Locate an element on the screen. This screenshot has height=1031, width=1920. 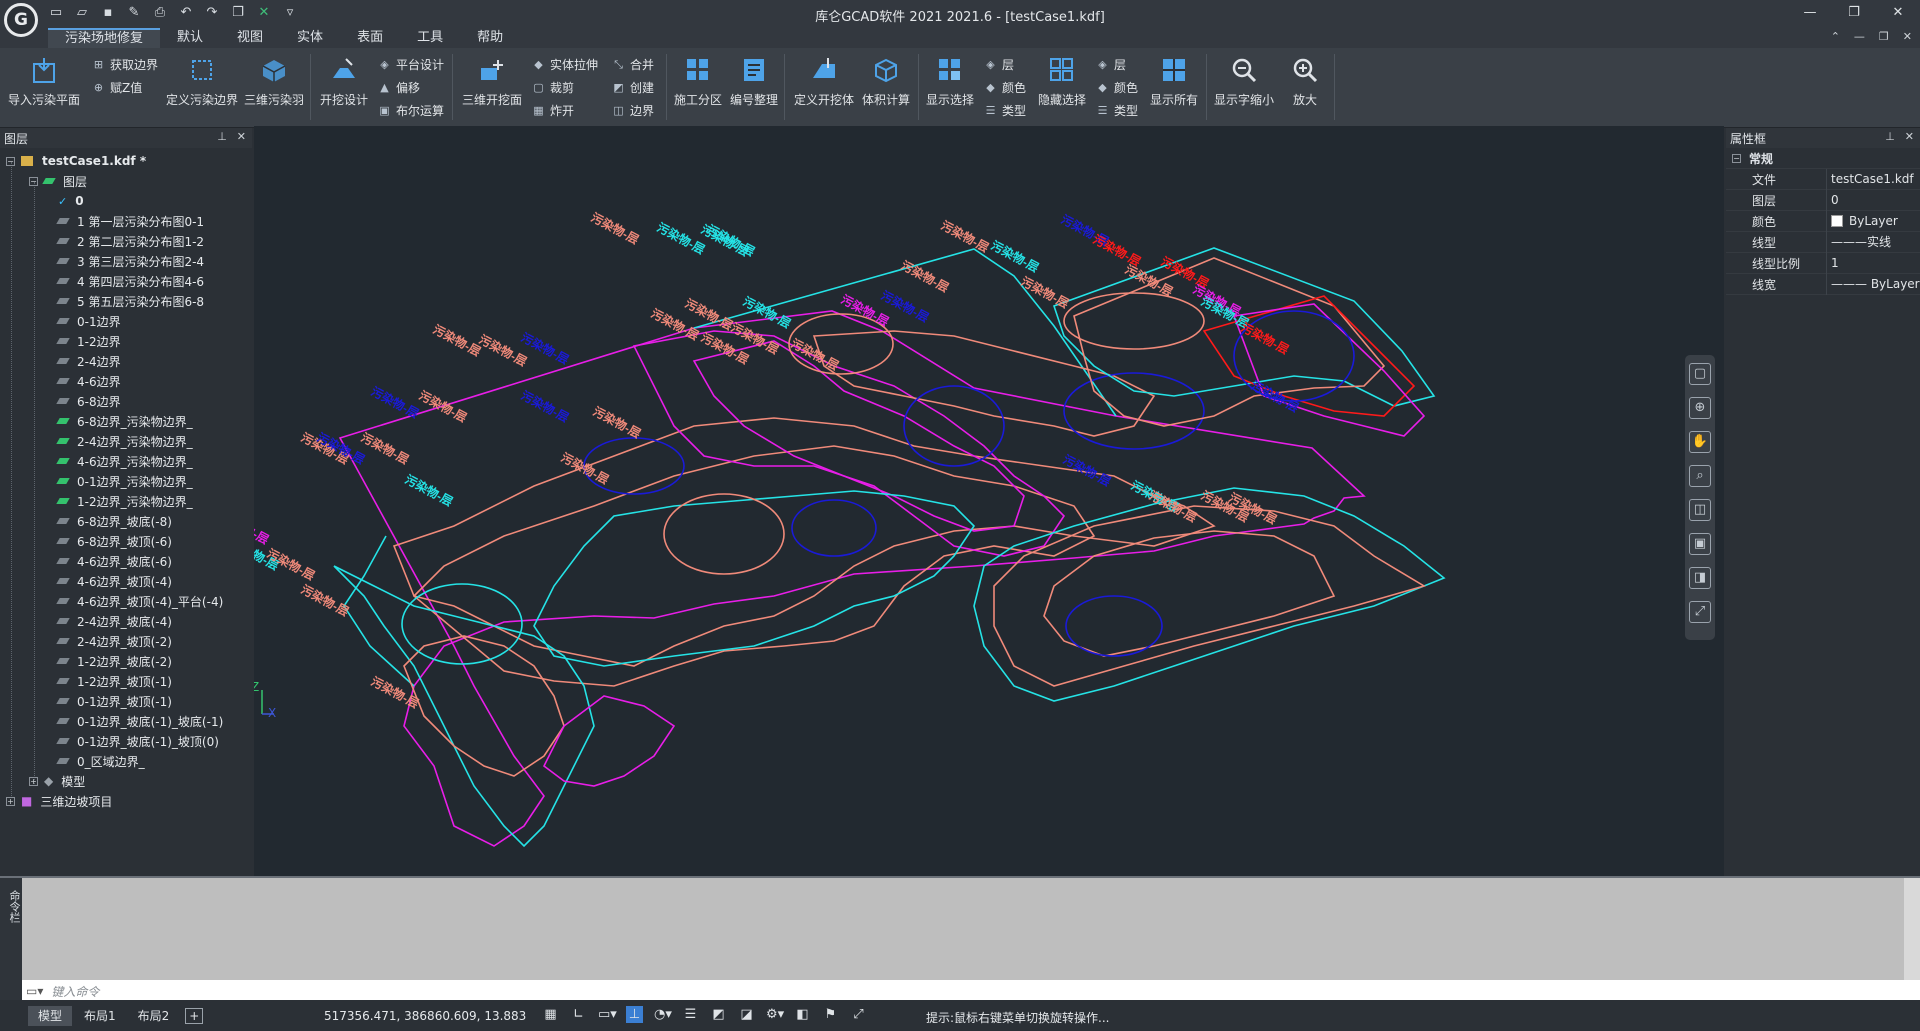
tab-layout2: 布局2 is located at coordinates (154, 1016).